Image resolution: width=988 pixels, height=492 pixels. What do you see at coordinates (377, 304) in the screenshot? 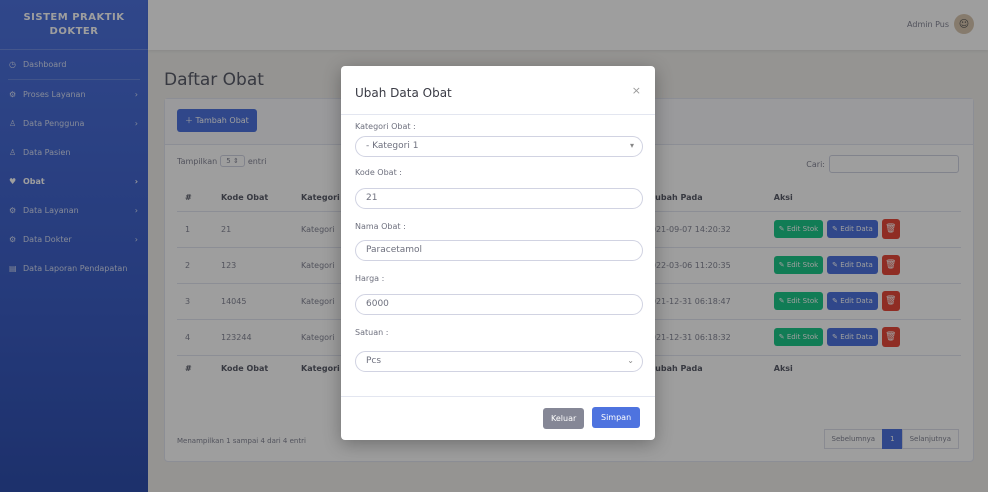
I see `harga-value: 6000` at bounding box center [377, 304].